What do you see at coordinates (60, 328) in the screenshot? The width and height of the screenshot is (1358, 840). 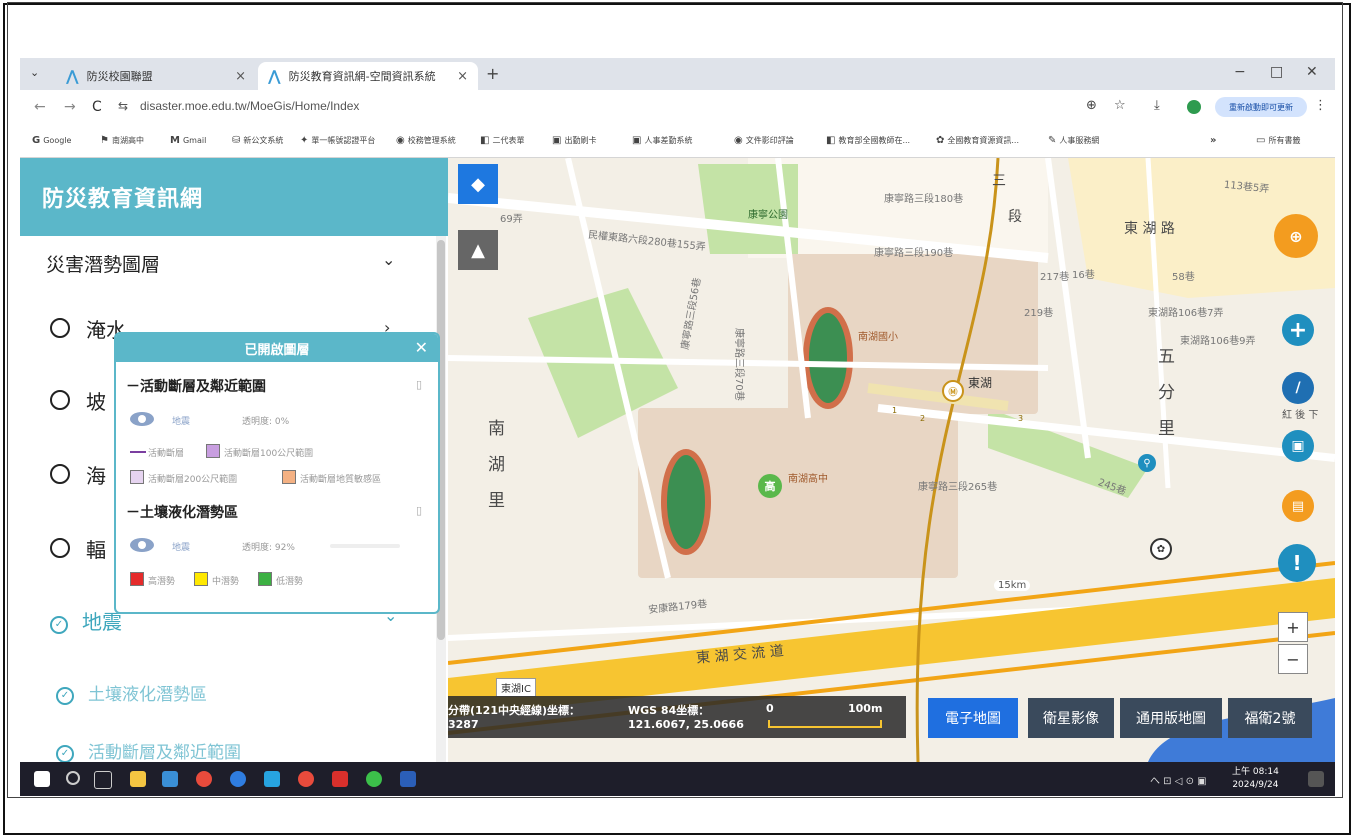 I see `radio-icon` at bounding box center [60, 328].